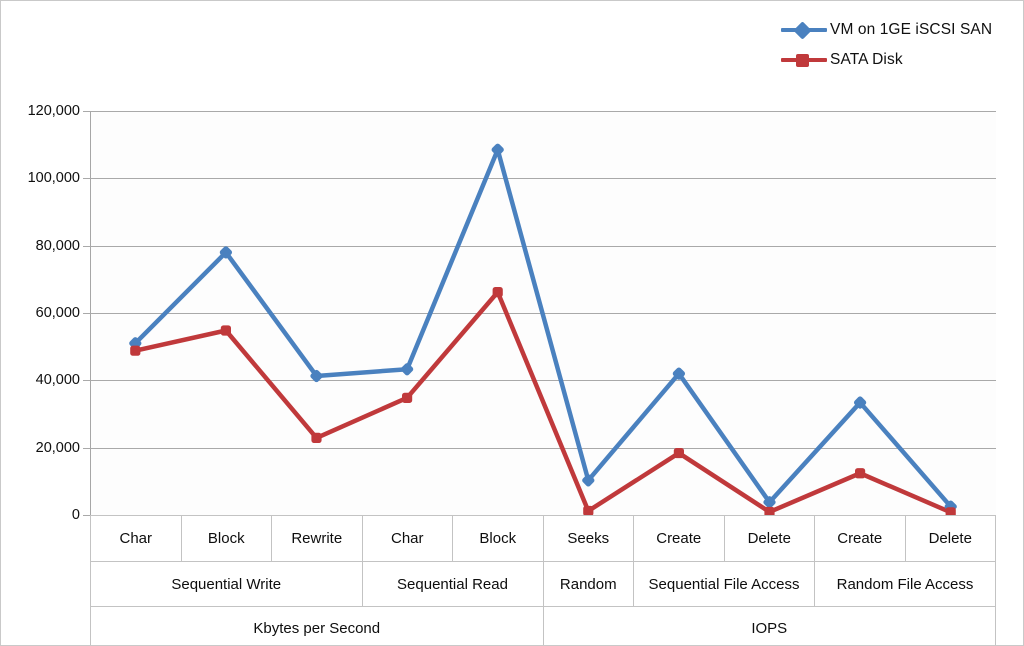 Image resolution: width=1024 pixels, height=646 pixels. What do you see at coordinates (57, 447) in the screenshot?
I see `y-axis-tick-label: 20,000` at bounding box center [57, 447].